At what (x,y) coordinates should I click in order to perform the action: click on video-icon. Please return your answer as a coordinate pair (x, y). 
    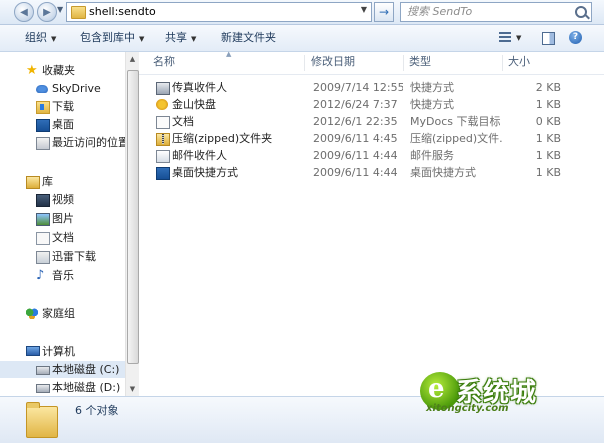
    Looking at the image, I should click on (43, 200).